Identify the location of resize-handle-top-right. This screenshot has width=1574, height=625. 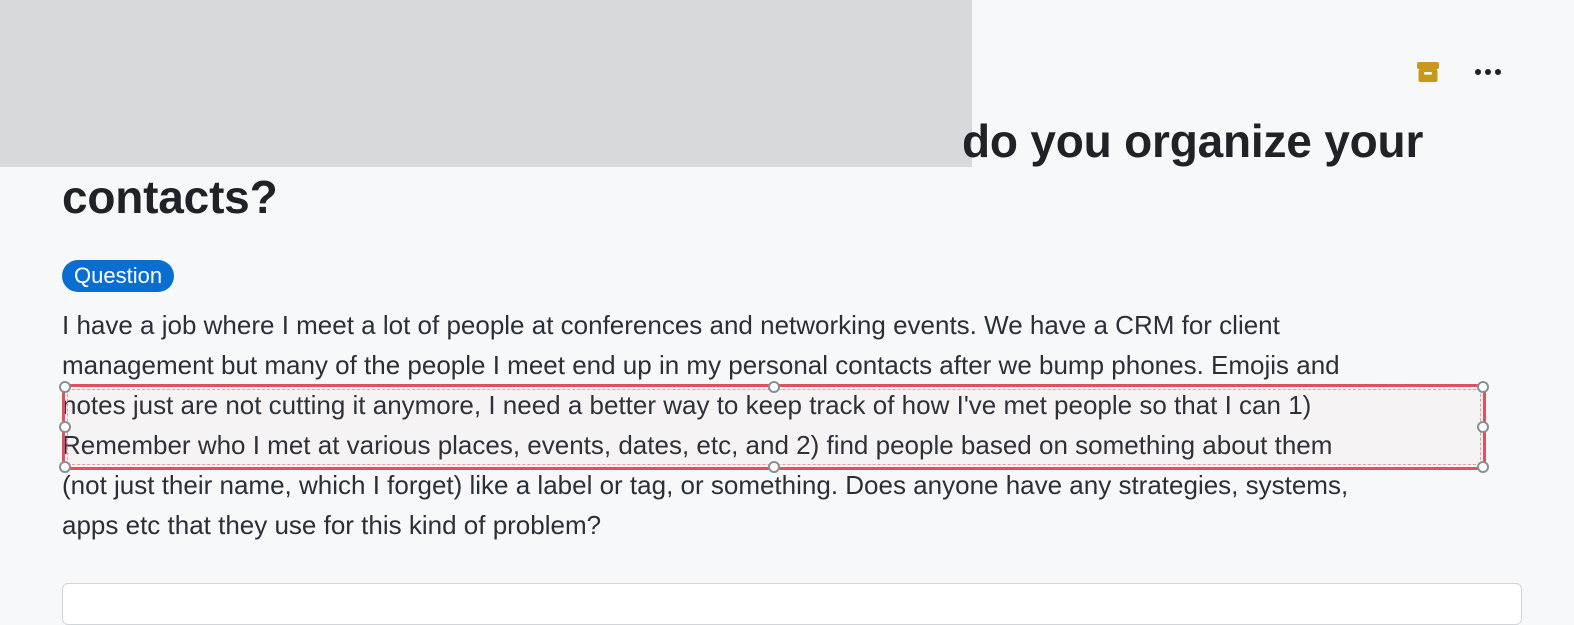
(1483, 387).